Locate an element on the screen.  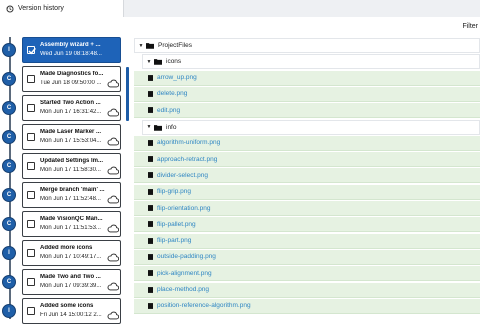
file-row: approach-retract.png is located at coordinates (307, 160).